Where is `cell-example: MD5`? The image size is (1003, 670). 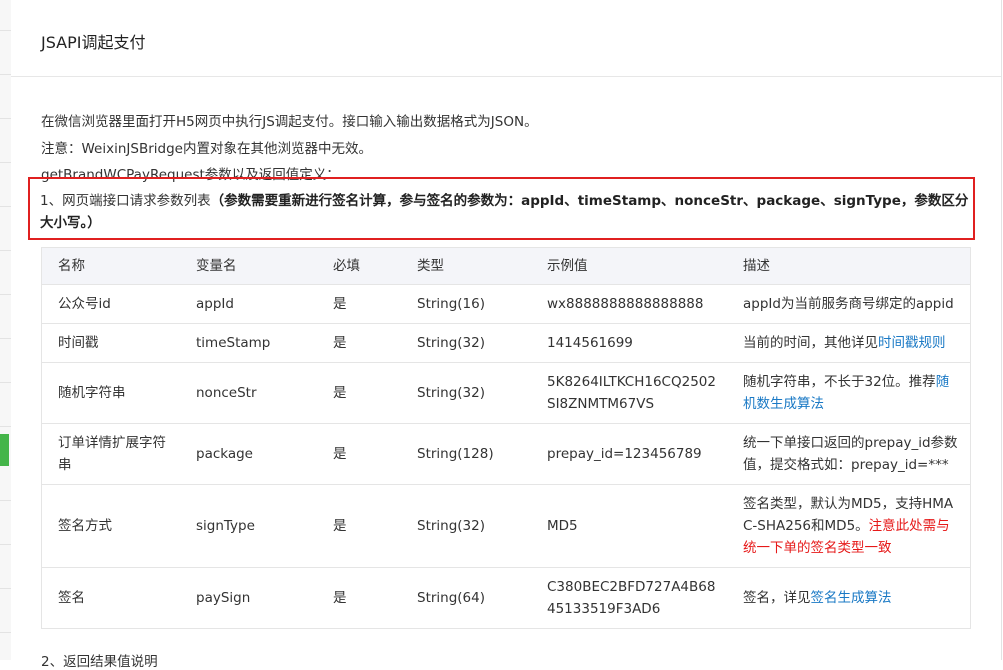
cell-example: MD5 is located at coordinates (629, 526).